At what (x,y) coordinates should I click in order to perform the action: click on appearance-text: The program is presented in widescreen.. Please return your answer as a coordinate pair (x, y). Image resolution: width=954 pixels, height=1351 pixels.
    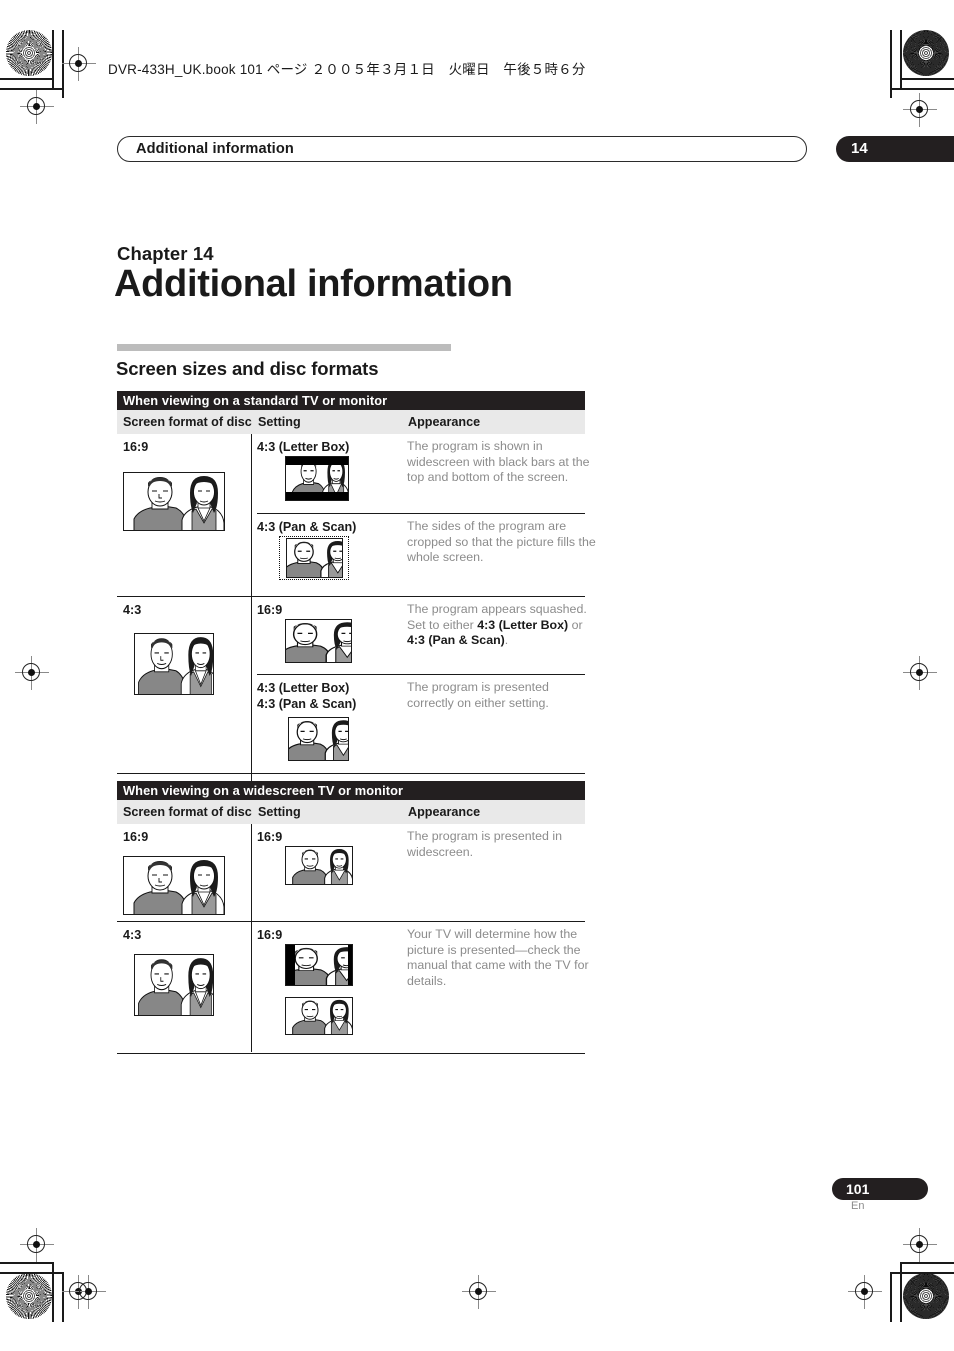
    Looking at the image, I should click on (484, 844).